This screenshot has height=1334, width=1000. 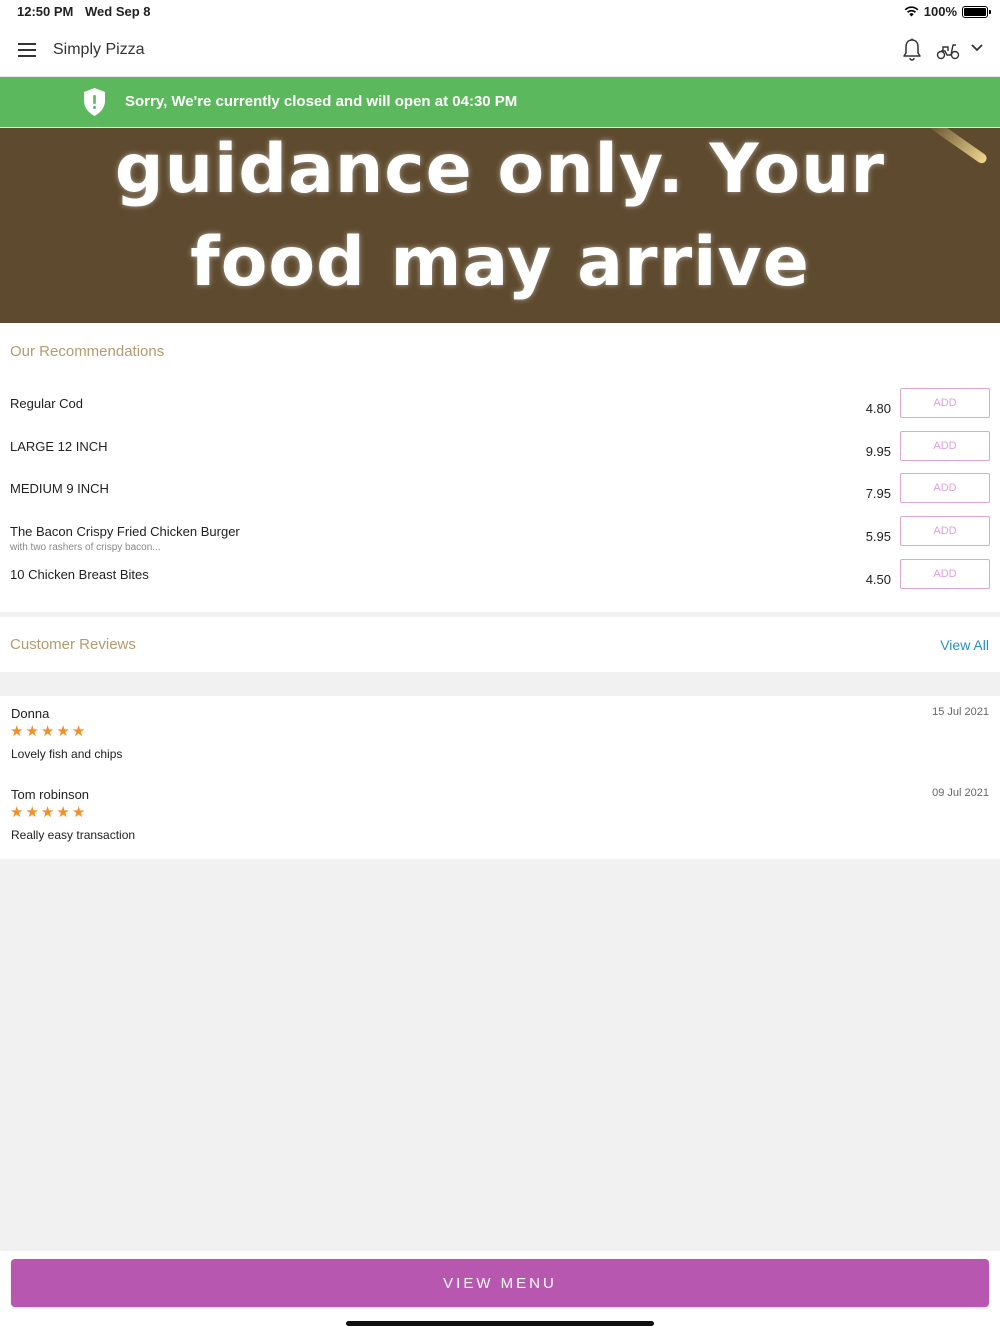 What do you see at coordinates (976, 11) in the screenshot?
I see `battery-icon` at bounding box center [976, 11].